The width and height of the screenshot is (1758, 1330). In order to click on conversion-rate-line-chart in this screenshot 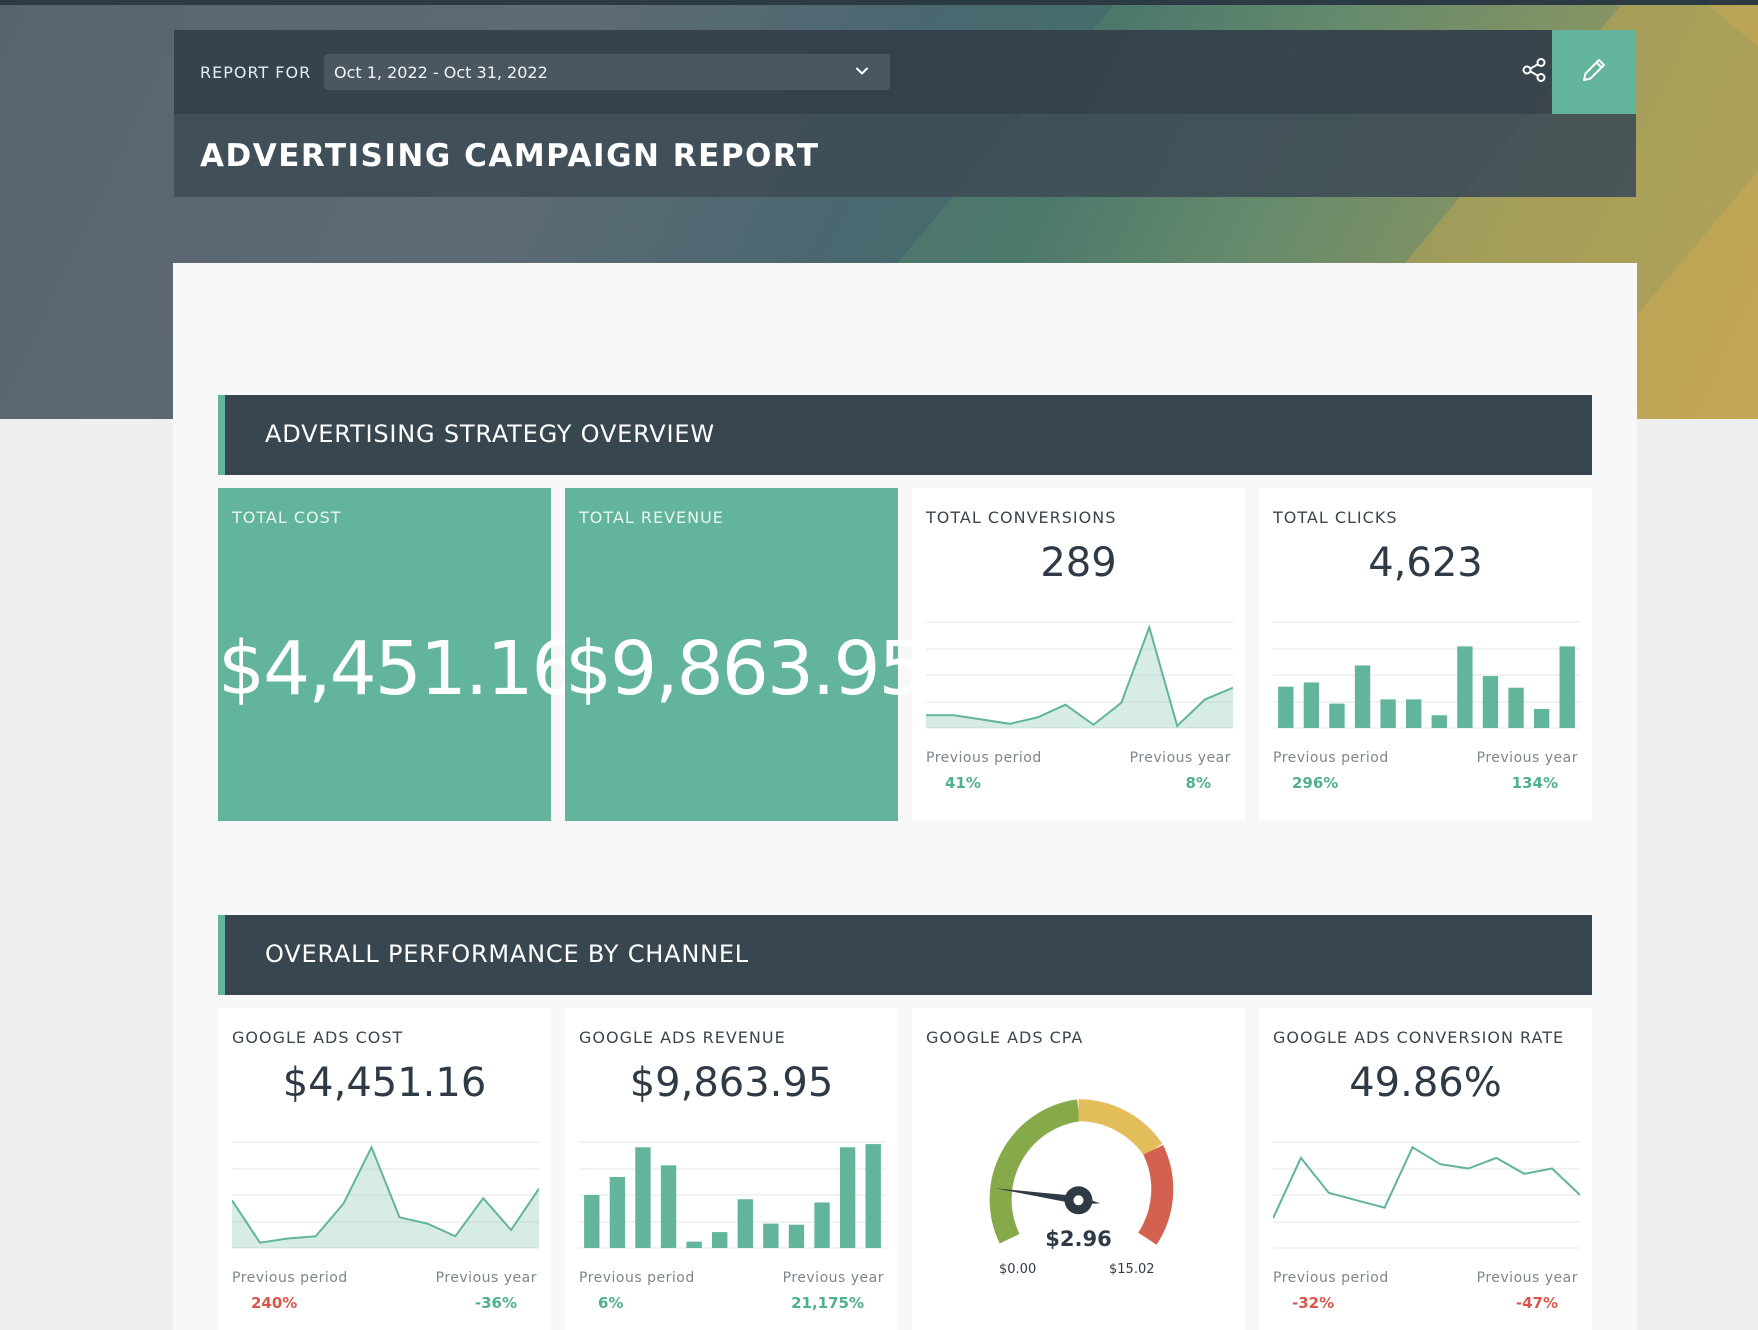, I will do `click(1426, 1195)`.